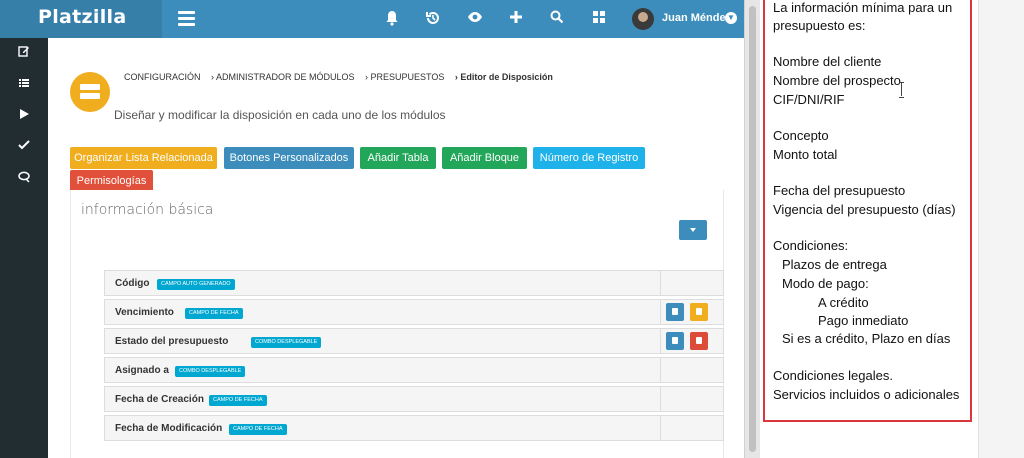 The width and height of the screenshot is (1024, 458). What do you see at coordinates (383, 399) in the screenshot?
I see `field-cell: Fecha de Creación CAMPO DE FECHA` at bounding box center [383, 399].